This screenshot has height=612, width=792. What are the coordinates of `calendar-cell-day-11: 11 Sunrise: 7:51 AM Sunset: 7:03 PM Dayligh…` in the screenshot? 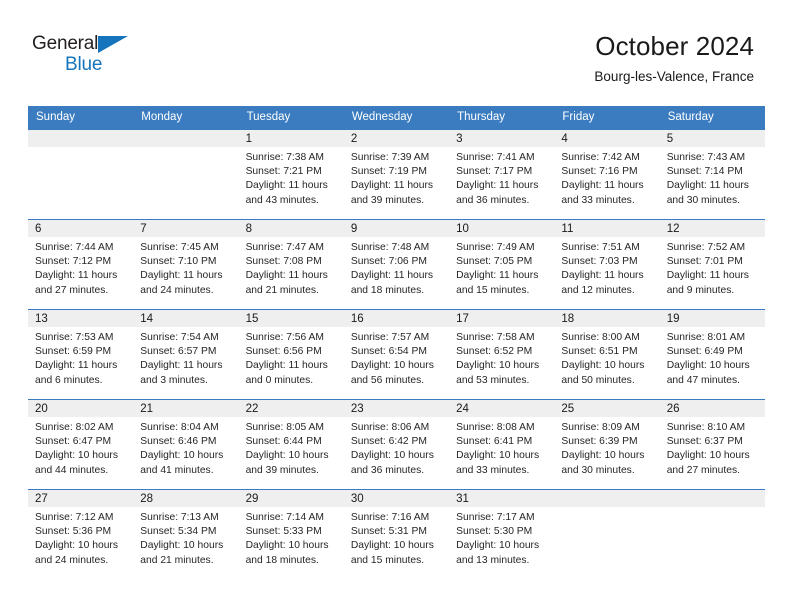 It's located at (607, 264).